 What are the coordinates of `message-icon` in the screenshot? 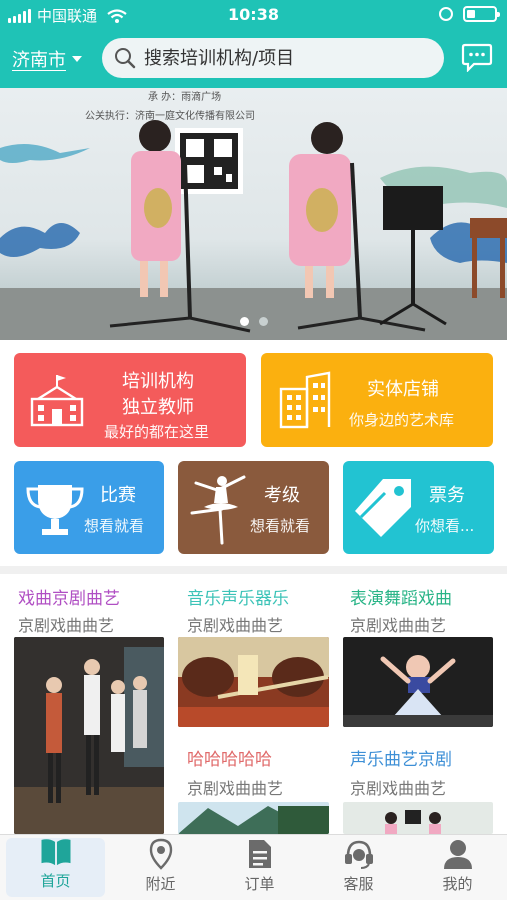 It's located at (477, 57).